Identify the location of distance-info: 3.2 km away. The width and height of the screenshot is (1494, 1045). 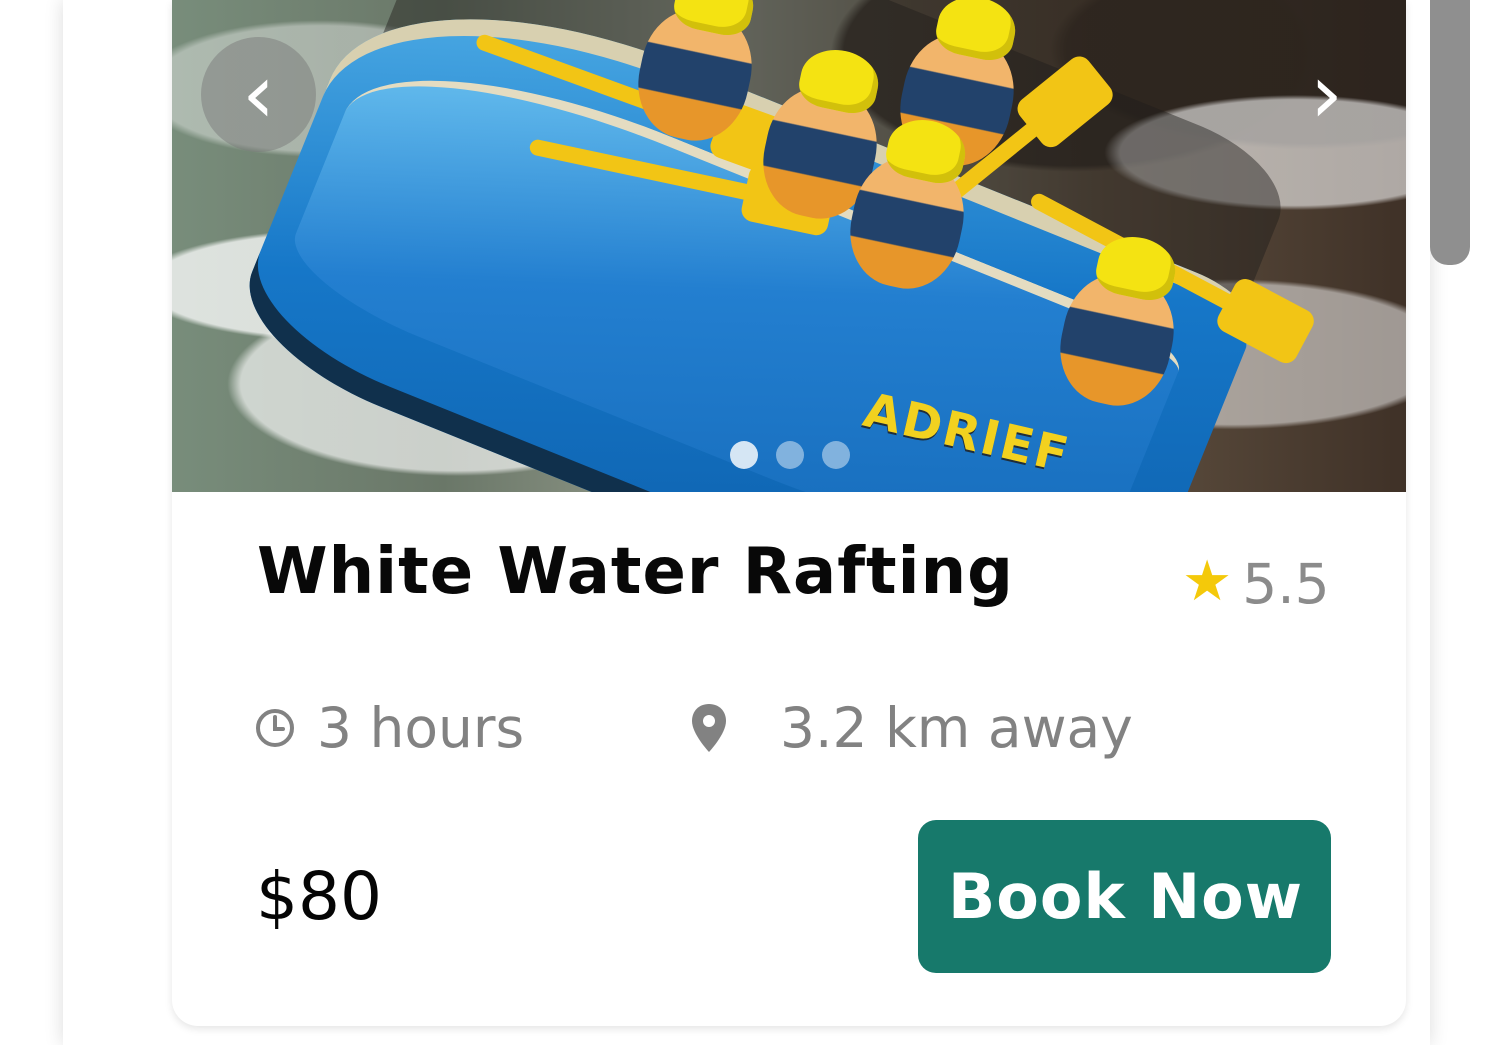
(911, 728).